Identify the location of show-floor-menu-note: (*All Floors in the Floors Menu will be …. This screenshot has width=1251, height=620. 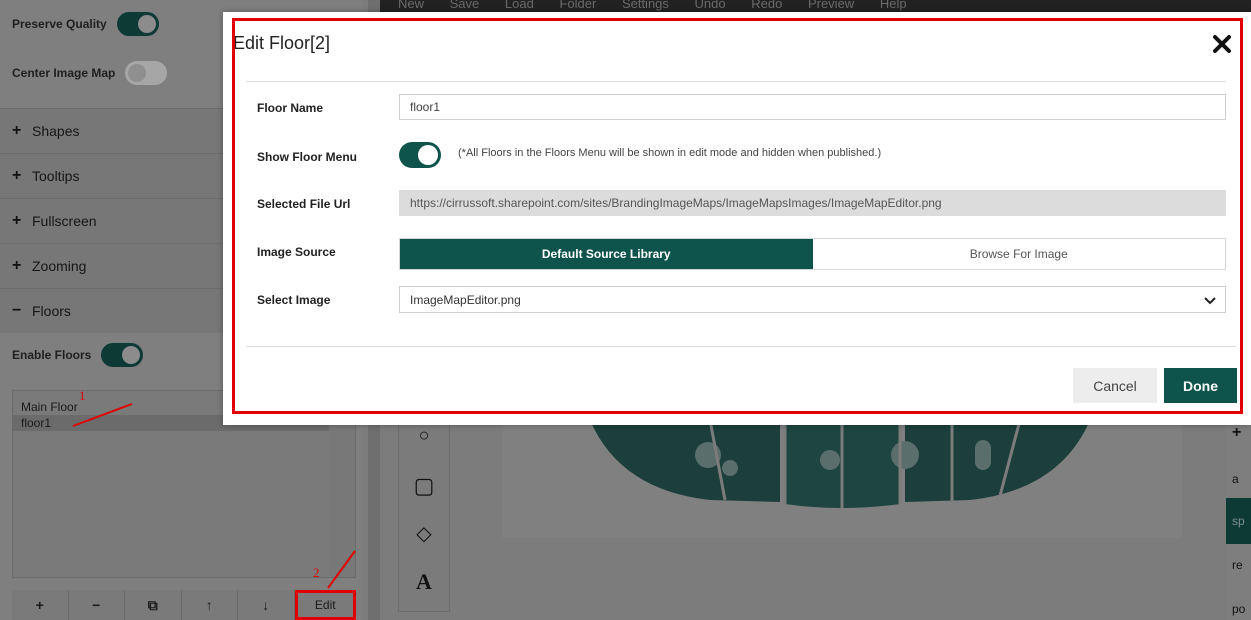
(670, 153).